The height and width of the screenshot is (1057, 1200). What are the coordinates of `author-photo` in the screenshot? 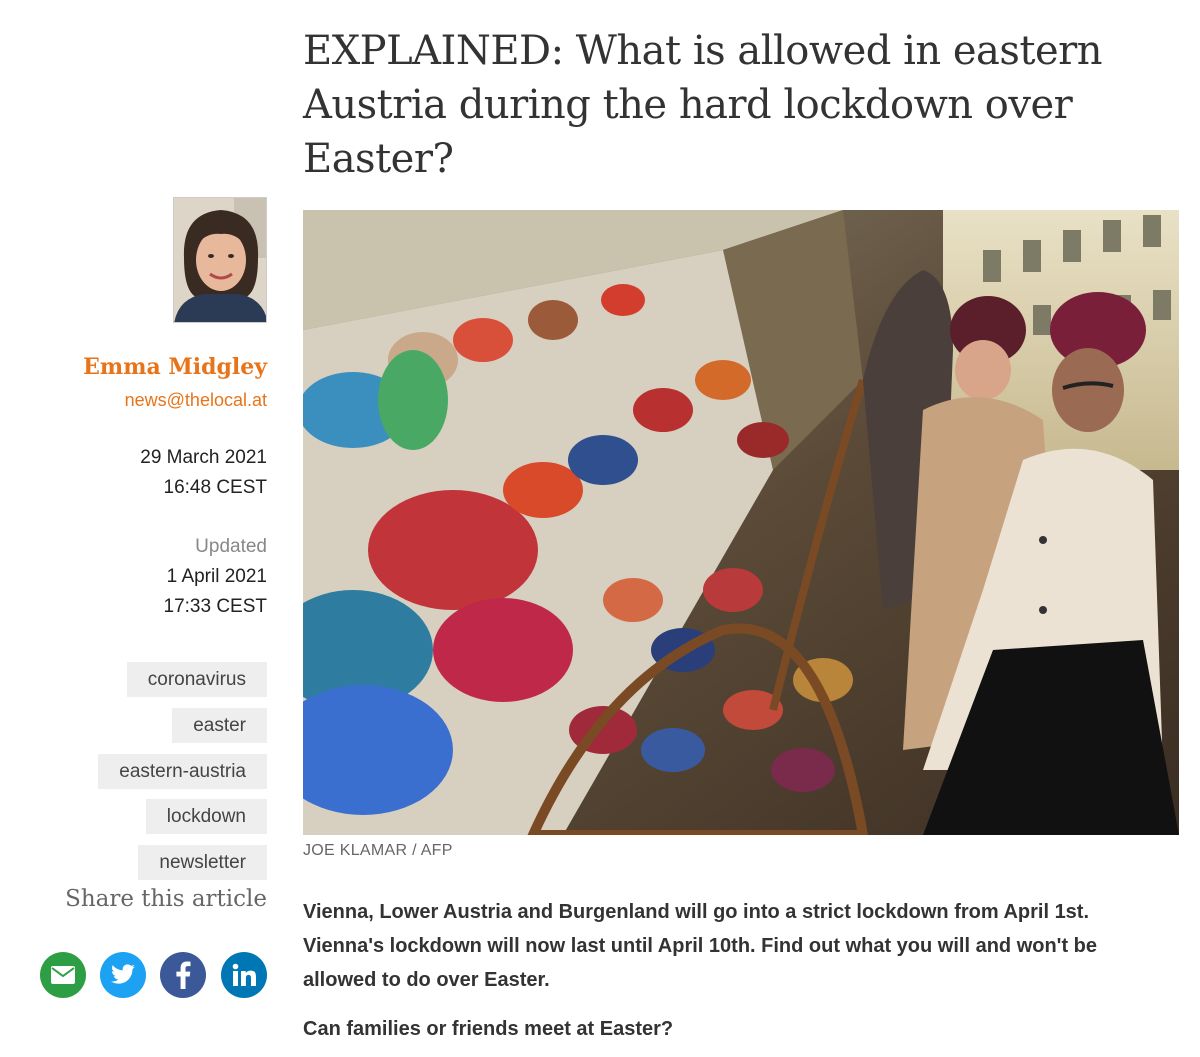 It's located at (220, 260).